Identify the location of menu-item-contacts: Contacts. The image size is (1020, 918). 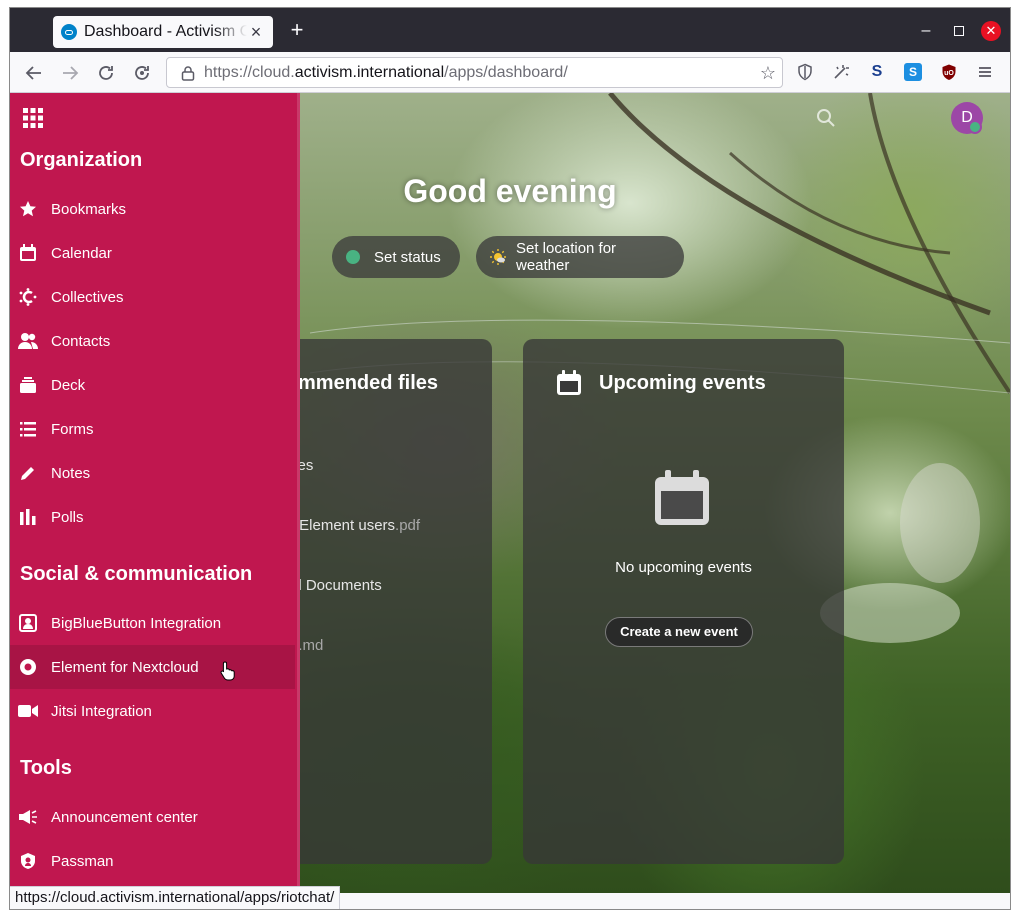
(152, 341).